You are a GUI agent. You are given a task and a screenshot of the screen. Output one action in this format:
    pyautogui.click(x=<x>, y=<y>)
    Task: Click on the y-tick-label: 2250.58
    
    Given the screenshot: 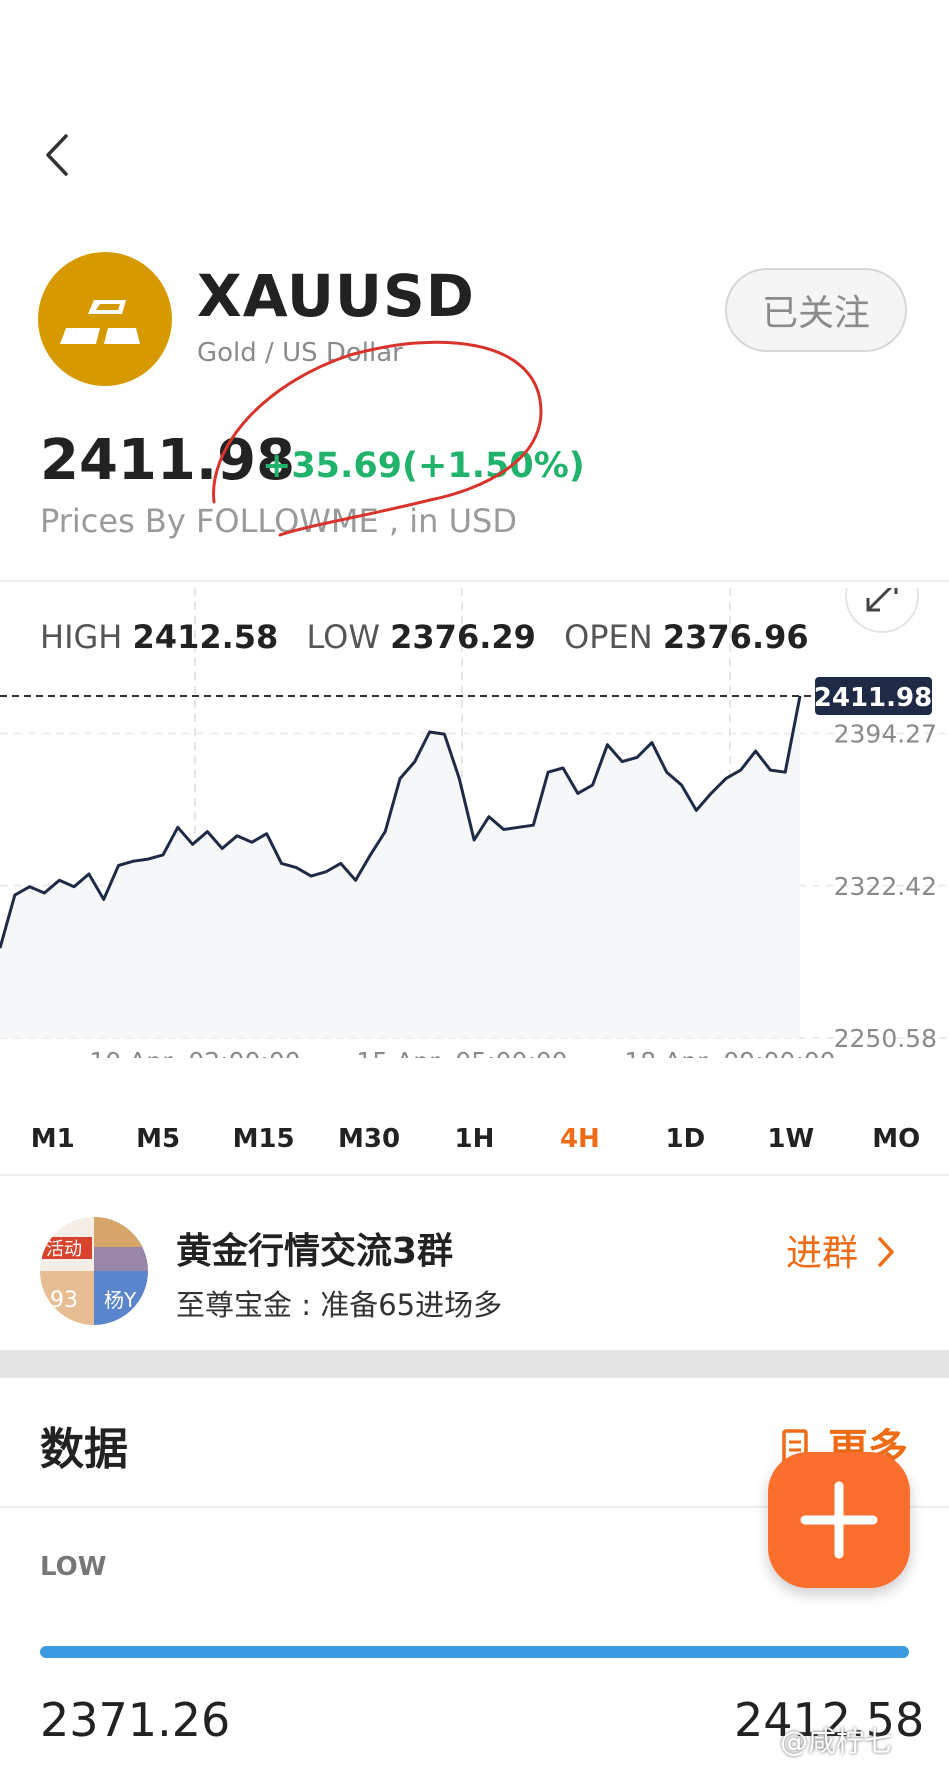 What is the action you would take?
    pyautogui.click(x=885, y=1038)
    